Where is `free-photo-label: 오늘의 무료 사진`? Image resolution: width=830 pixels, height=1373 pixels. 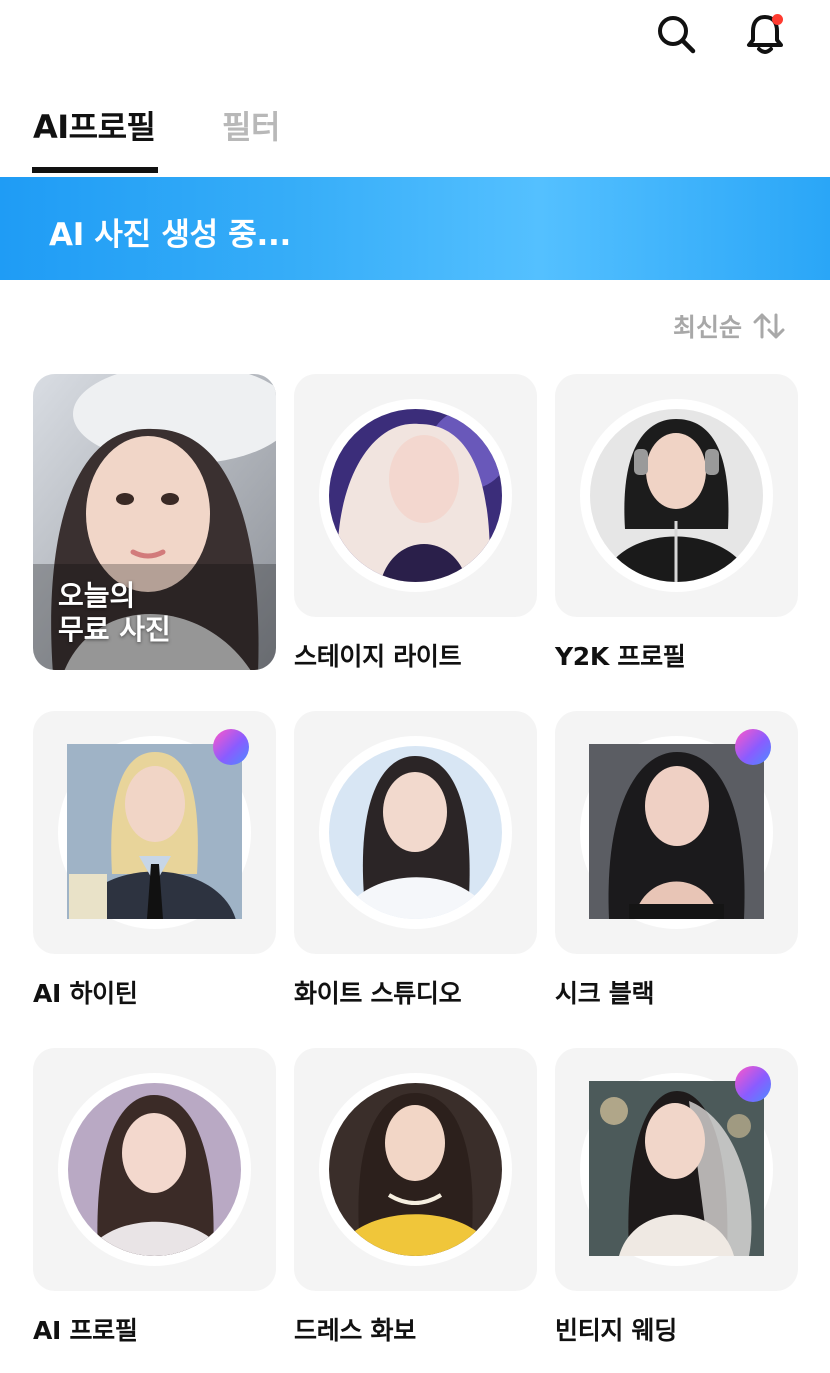 free-photo-label: 오늘의 무료 사진 is located at coordinates (114, 613).